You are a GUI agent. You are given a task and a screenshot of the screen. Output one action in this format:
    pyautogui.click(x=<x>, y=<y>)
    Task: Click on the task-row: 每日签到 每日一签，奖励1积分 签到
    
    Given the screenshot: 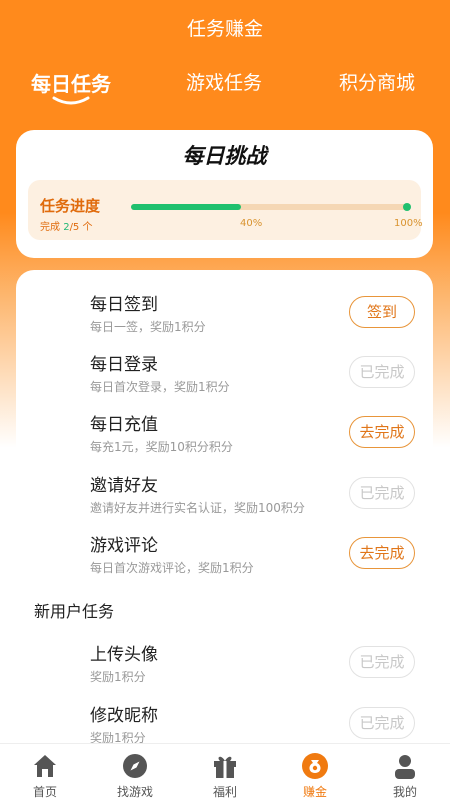 What is the action you would take?
    pyautogui.click(x=224, y=318)
    